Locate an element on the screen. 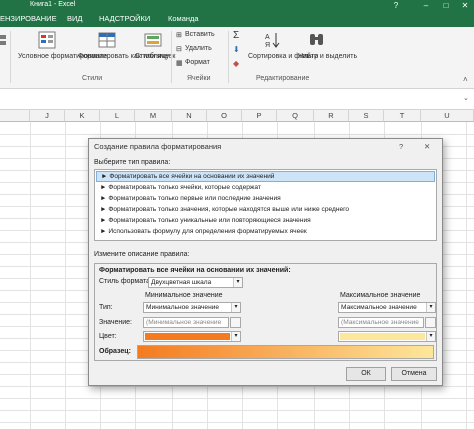  max-value-input: (Максимальное значение is located at coordinates (381, 322).